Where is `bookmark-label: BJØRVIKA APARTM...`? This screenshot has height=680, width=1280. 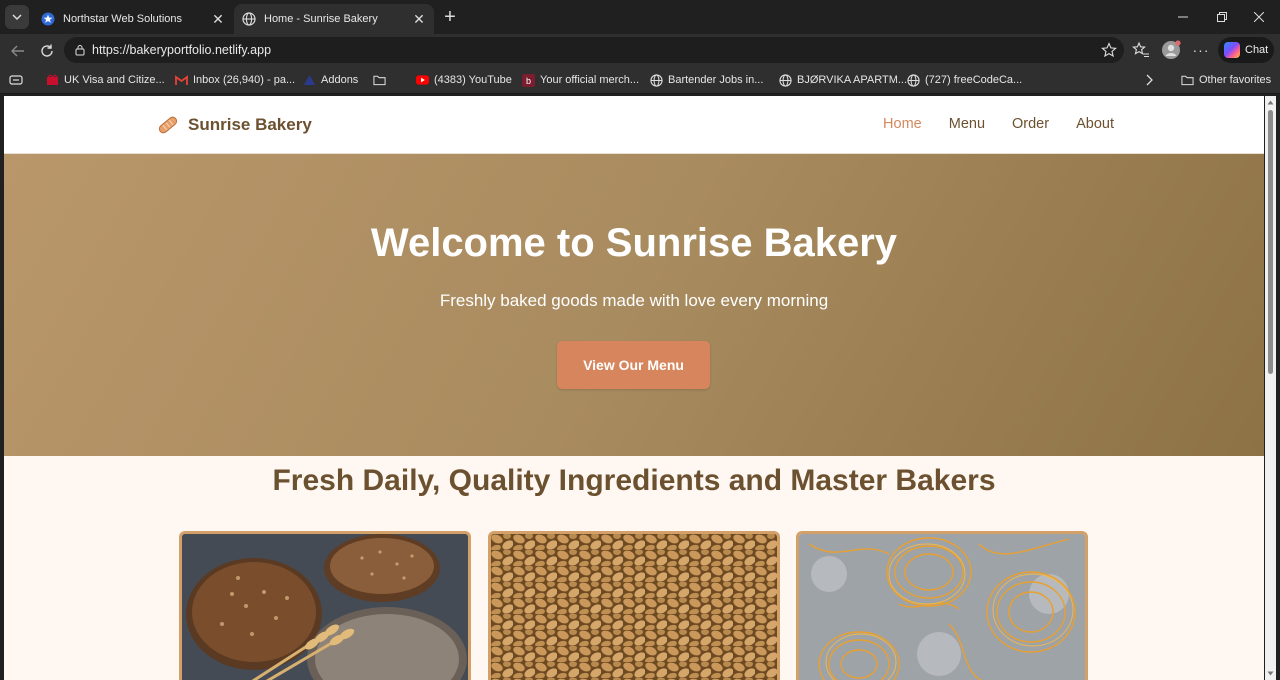 bookmark-label: BJØRVIKA APARTM... is located at coordinates (852, 80).